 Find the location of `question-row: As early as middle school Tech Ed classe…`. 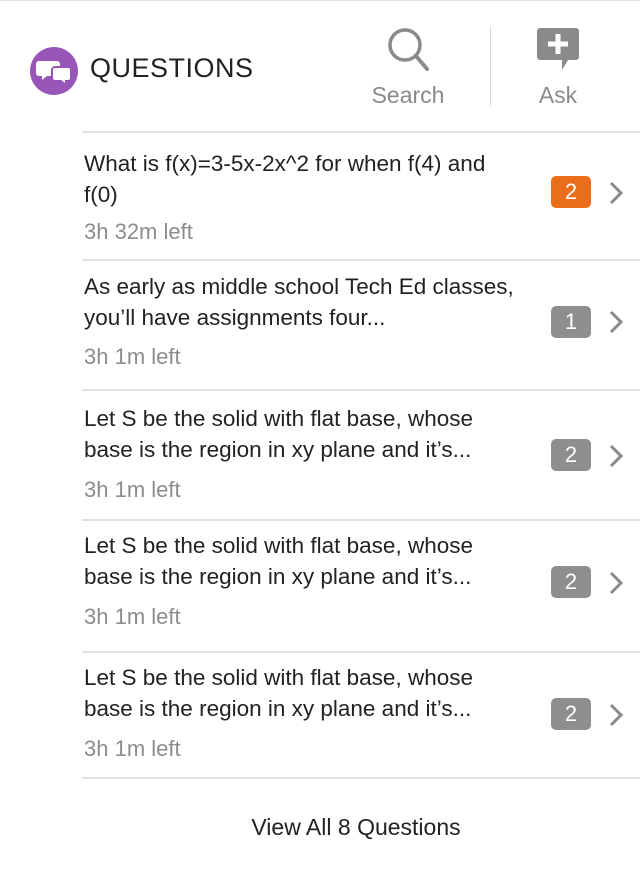

question-row: As early as middle school Tech Ed classe… is located at coordinates (361, 328).